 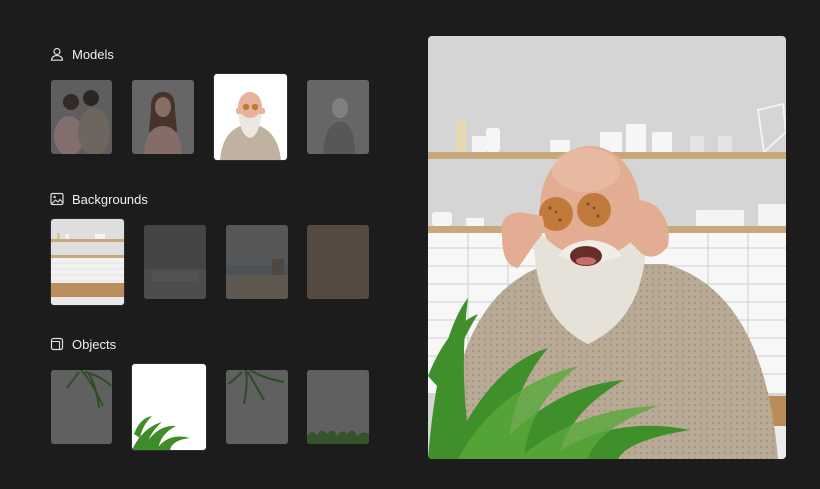 What do you see at coordinates (163, 117) in the screenshot?
I see `model-thumb-woman` at bounding box center [163, 117].